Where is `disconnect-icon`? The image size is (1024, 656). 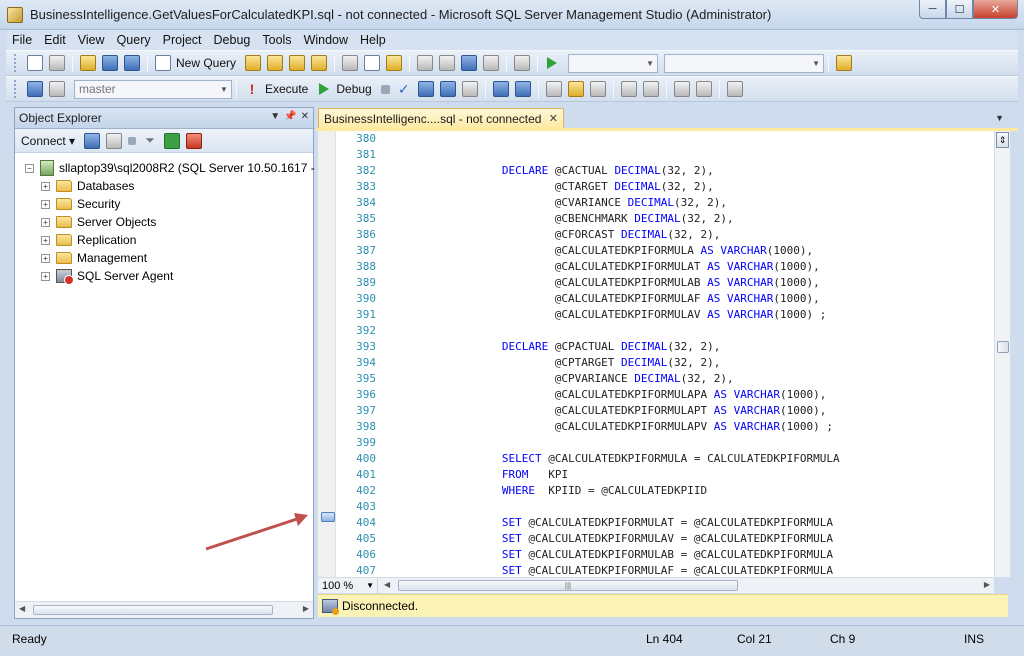
disconnect-icon is located at coordinates (114, 140).